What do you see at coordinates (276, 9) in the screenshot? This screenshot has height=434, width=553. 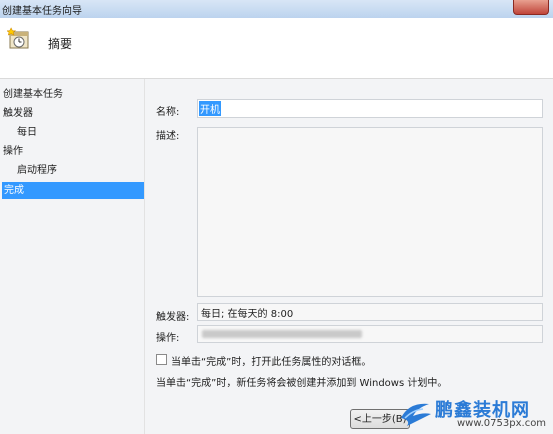 I see `window-titlebar: 创建基本任务向导` at bounding box center [276, 9].